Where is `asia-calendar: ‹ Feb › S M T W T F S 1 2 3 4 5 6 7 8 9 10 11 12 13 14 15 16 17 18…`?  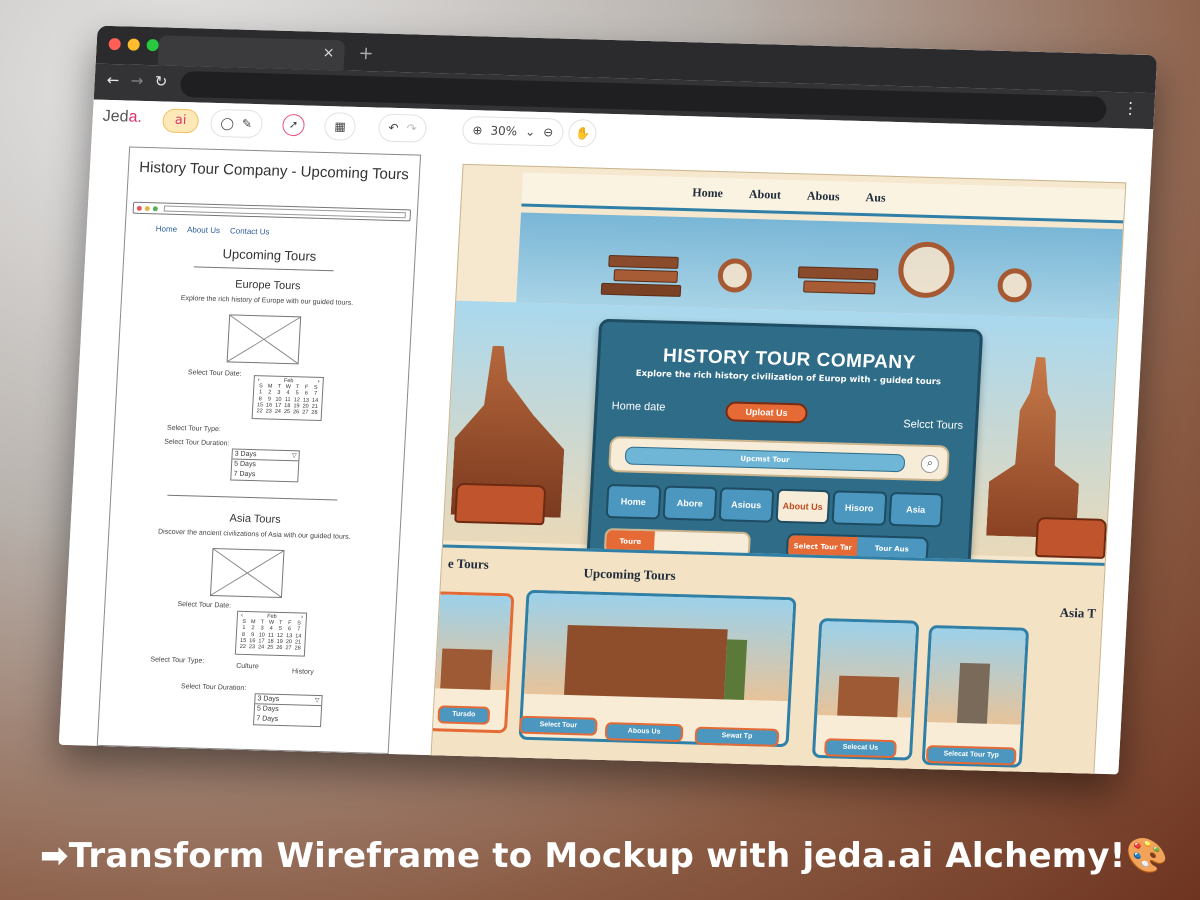
asia-calendar: ‹ Feb › S M T W T F S 1 2 3 4 5 6 7 8 9 10 11 12 13 14 15 16 17 18… is located at coordinates (271, 633).